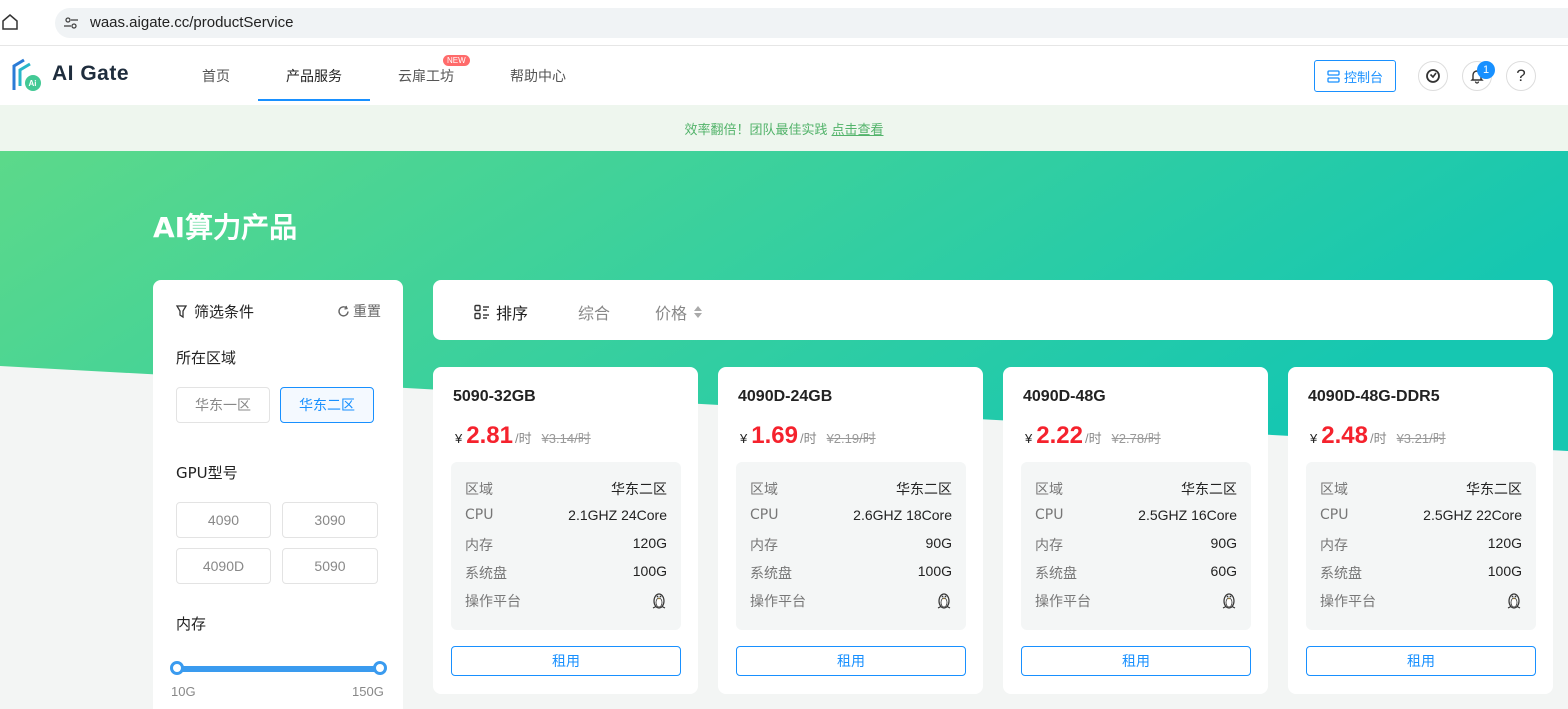 This screenshot has height=709, width=1568. Describe the element at coordinates (368, 691) in the screenshot. I see `memory-max-label: 150G` at that location.